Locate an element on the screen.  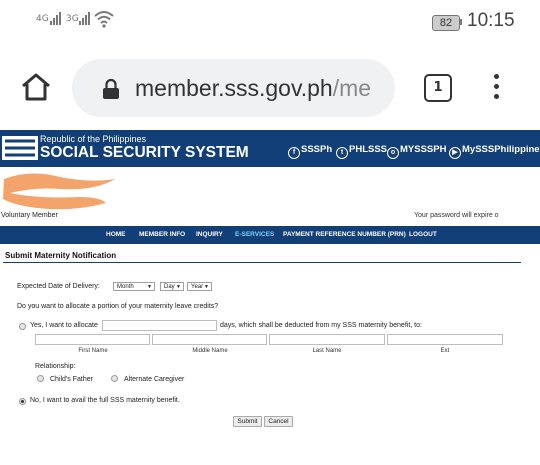
day-select: Day ▼ is located at coordinates (172, 286).